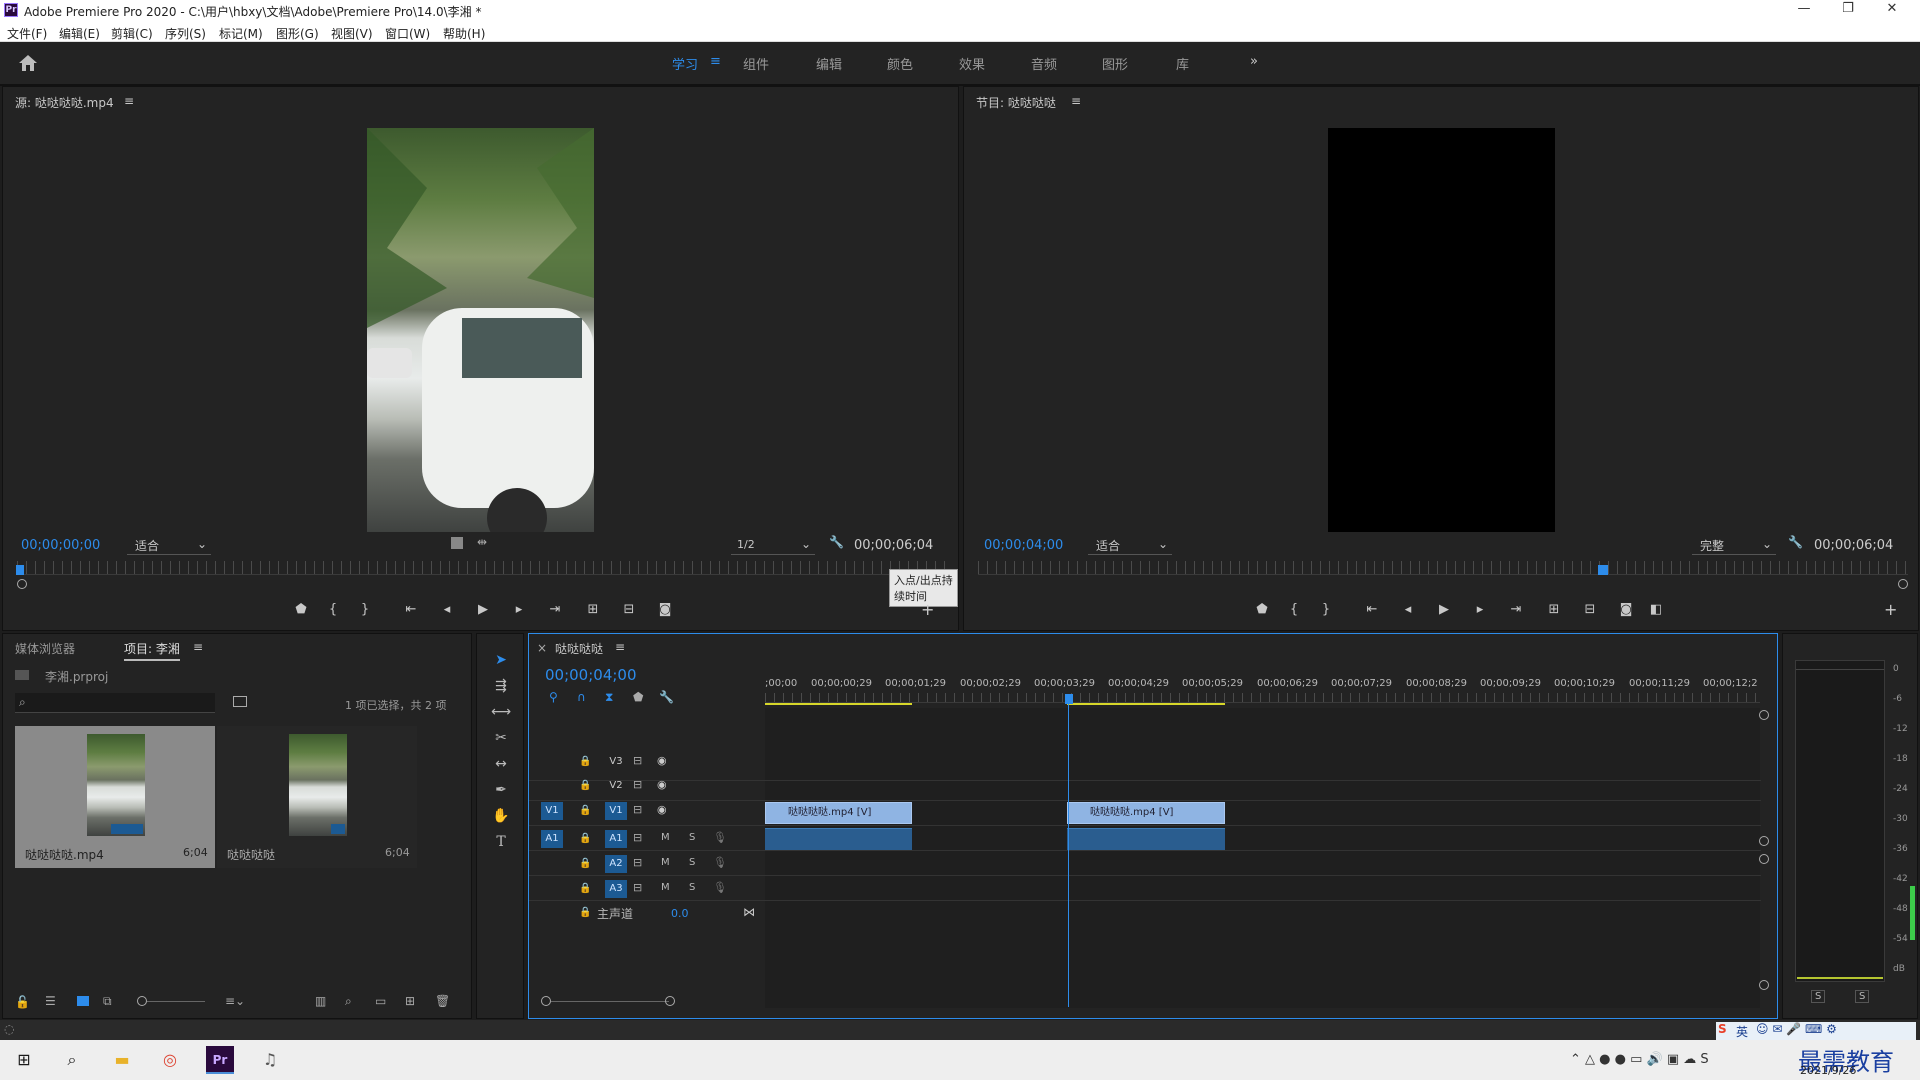  What do you see at coordinates (1480, 609) in the screenshot?
I see `step-forward-icon: ▸` at bounding box center [1480, 609].